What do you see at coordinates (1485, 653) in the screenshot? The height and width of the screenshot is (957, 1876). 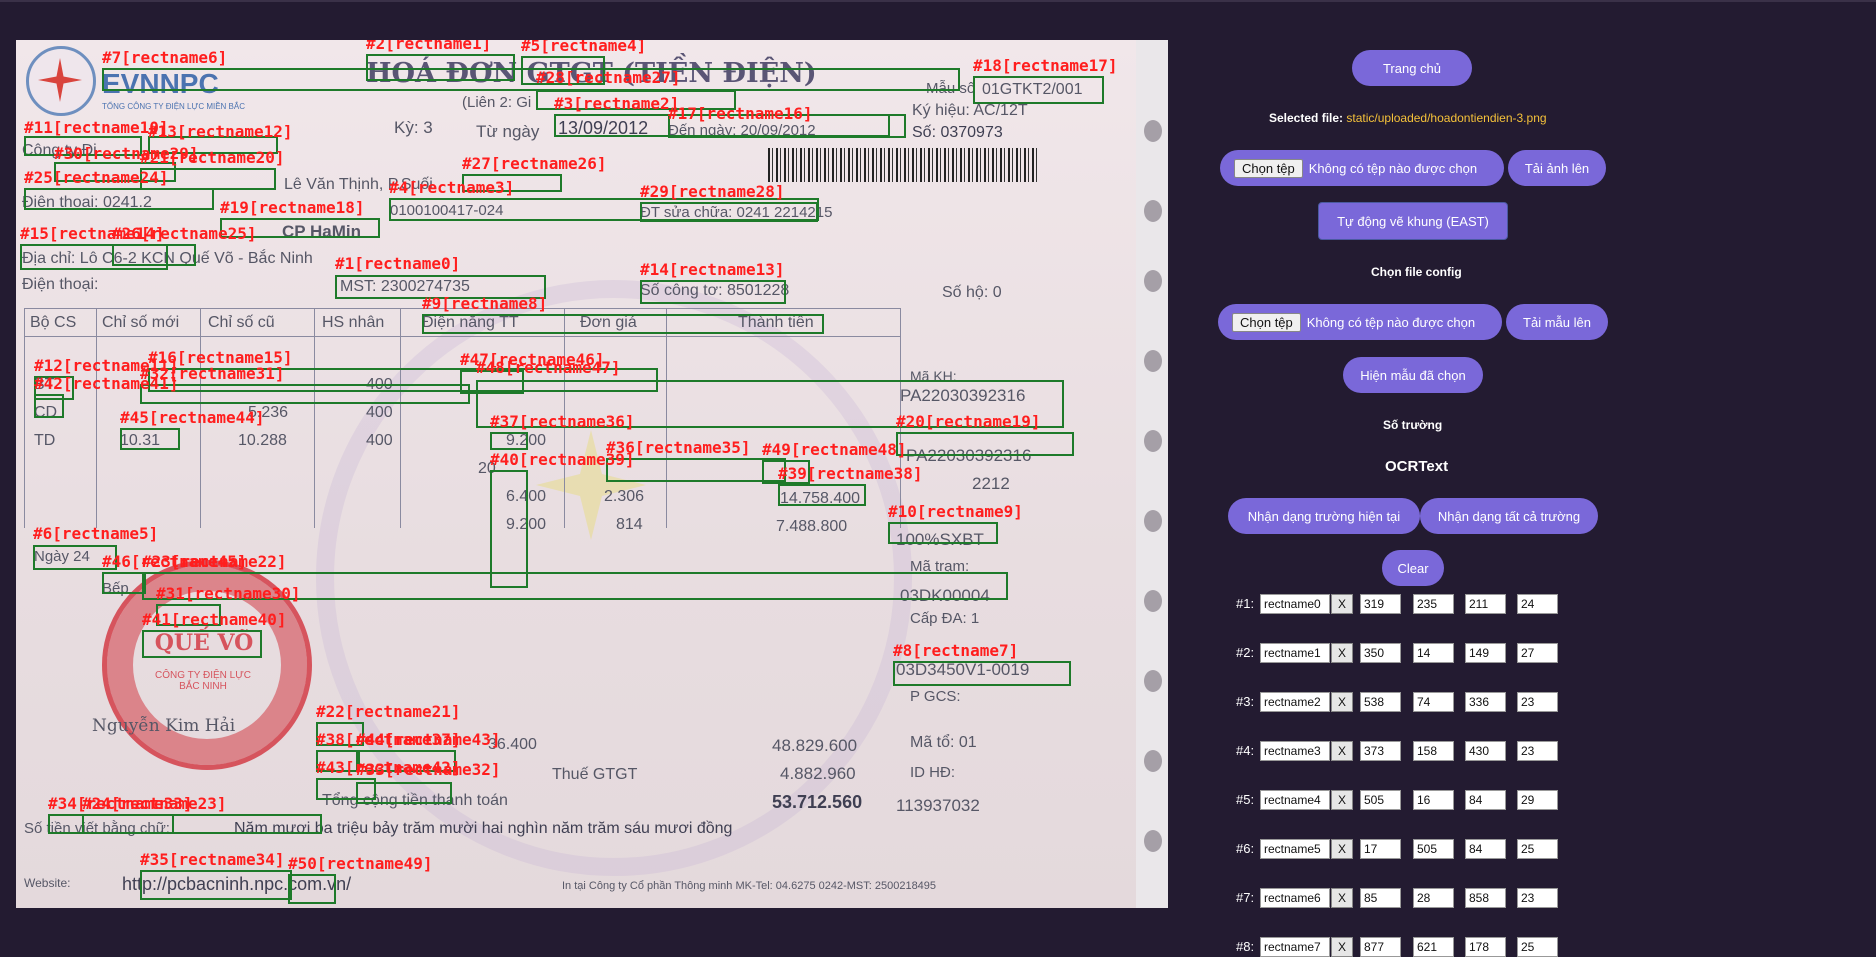 I see `field-width-input: 149` at bounding box center [1485, 653].